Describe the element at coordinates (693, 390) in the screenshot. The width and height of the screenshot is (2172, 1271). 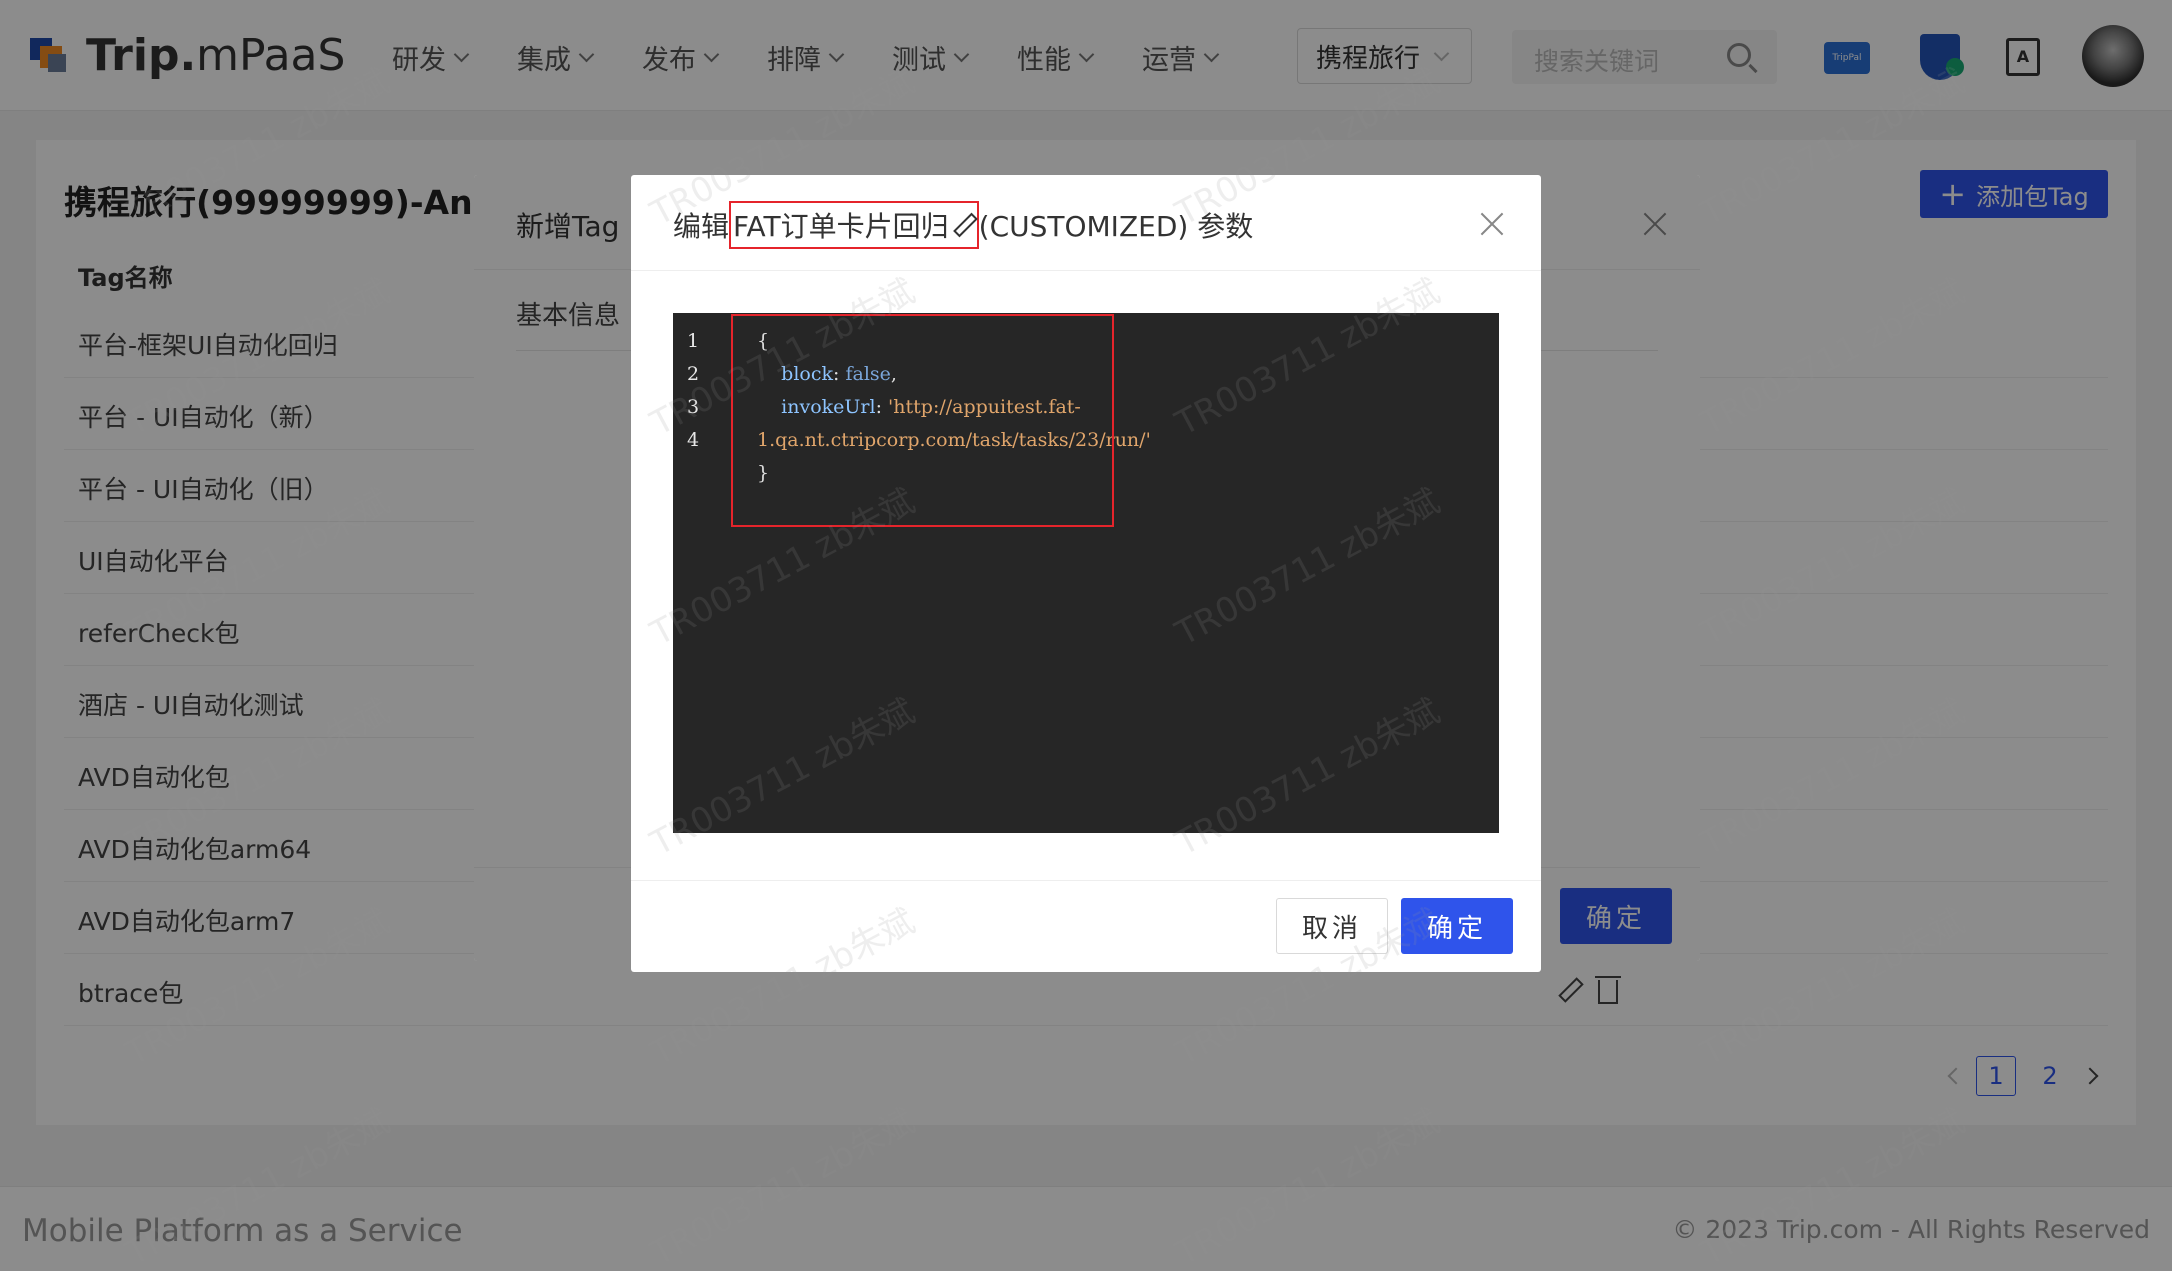
I see `line-number-gutter: 1 2 3 4` at that location.